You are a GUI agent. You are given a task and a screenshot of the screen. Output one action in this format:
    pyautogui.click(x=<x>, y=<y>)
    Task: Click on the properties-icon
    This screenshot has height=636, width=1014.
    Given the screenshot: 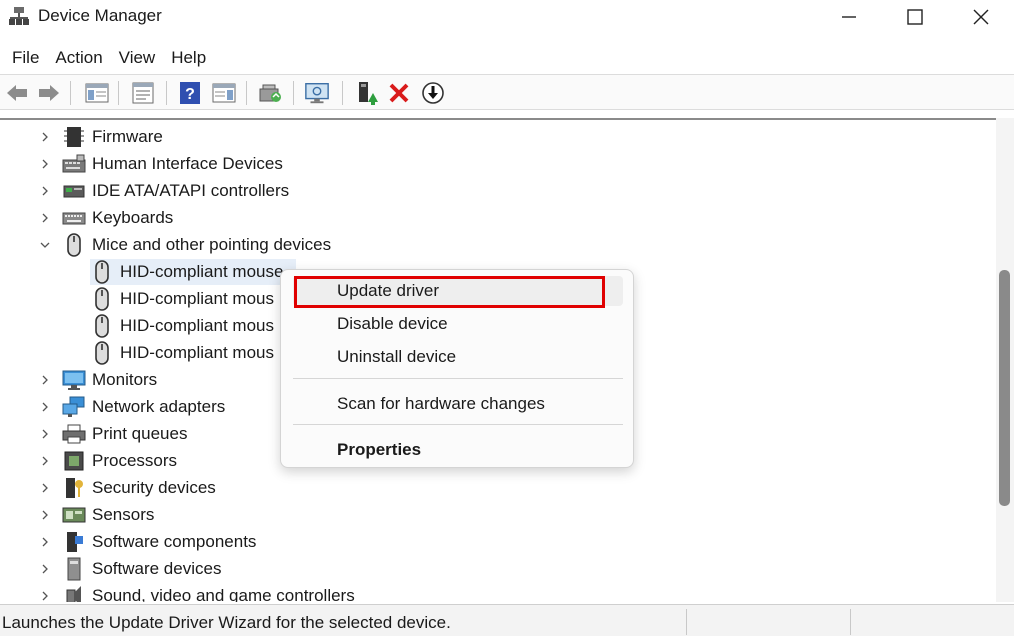 What is the action you would take?
    pyautogui.click(x=143, y=93)
    